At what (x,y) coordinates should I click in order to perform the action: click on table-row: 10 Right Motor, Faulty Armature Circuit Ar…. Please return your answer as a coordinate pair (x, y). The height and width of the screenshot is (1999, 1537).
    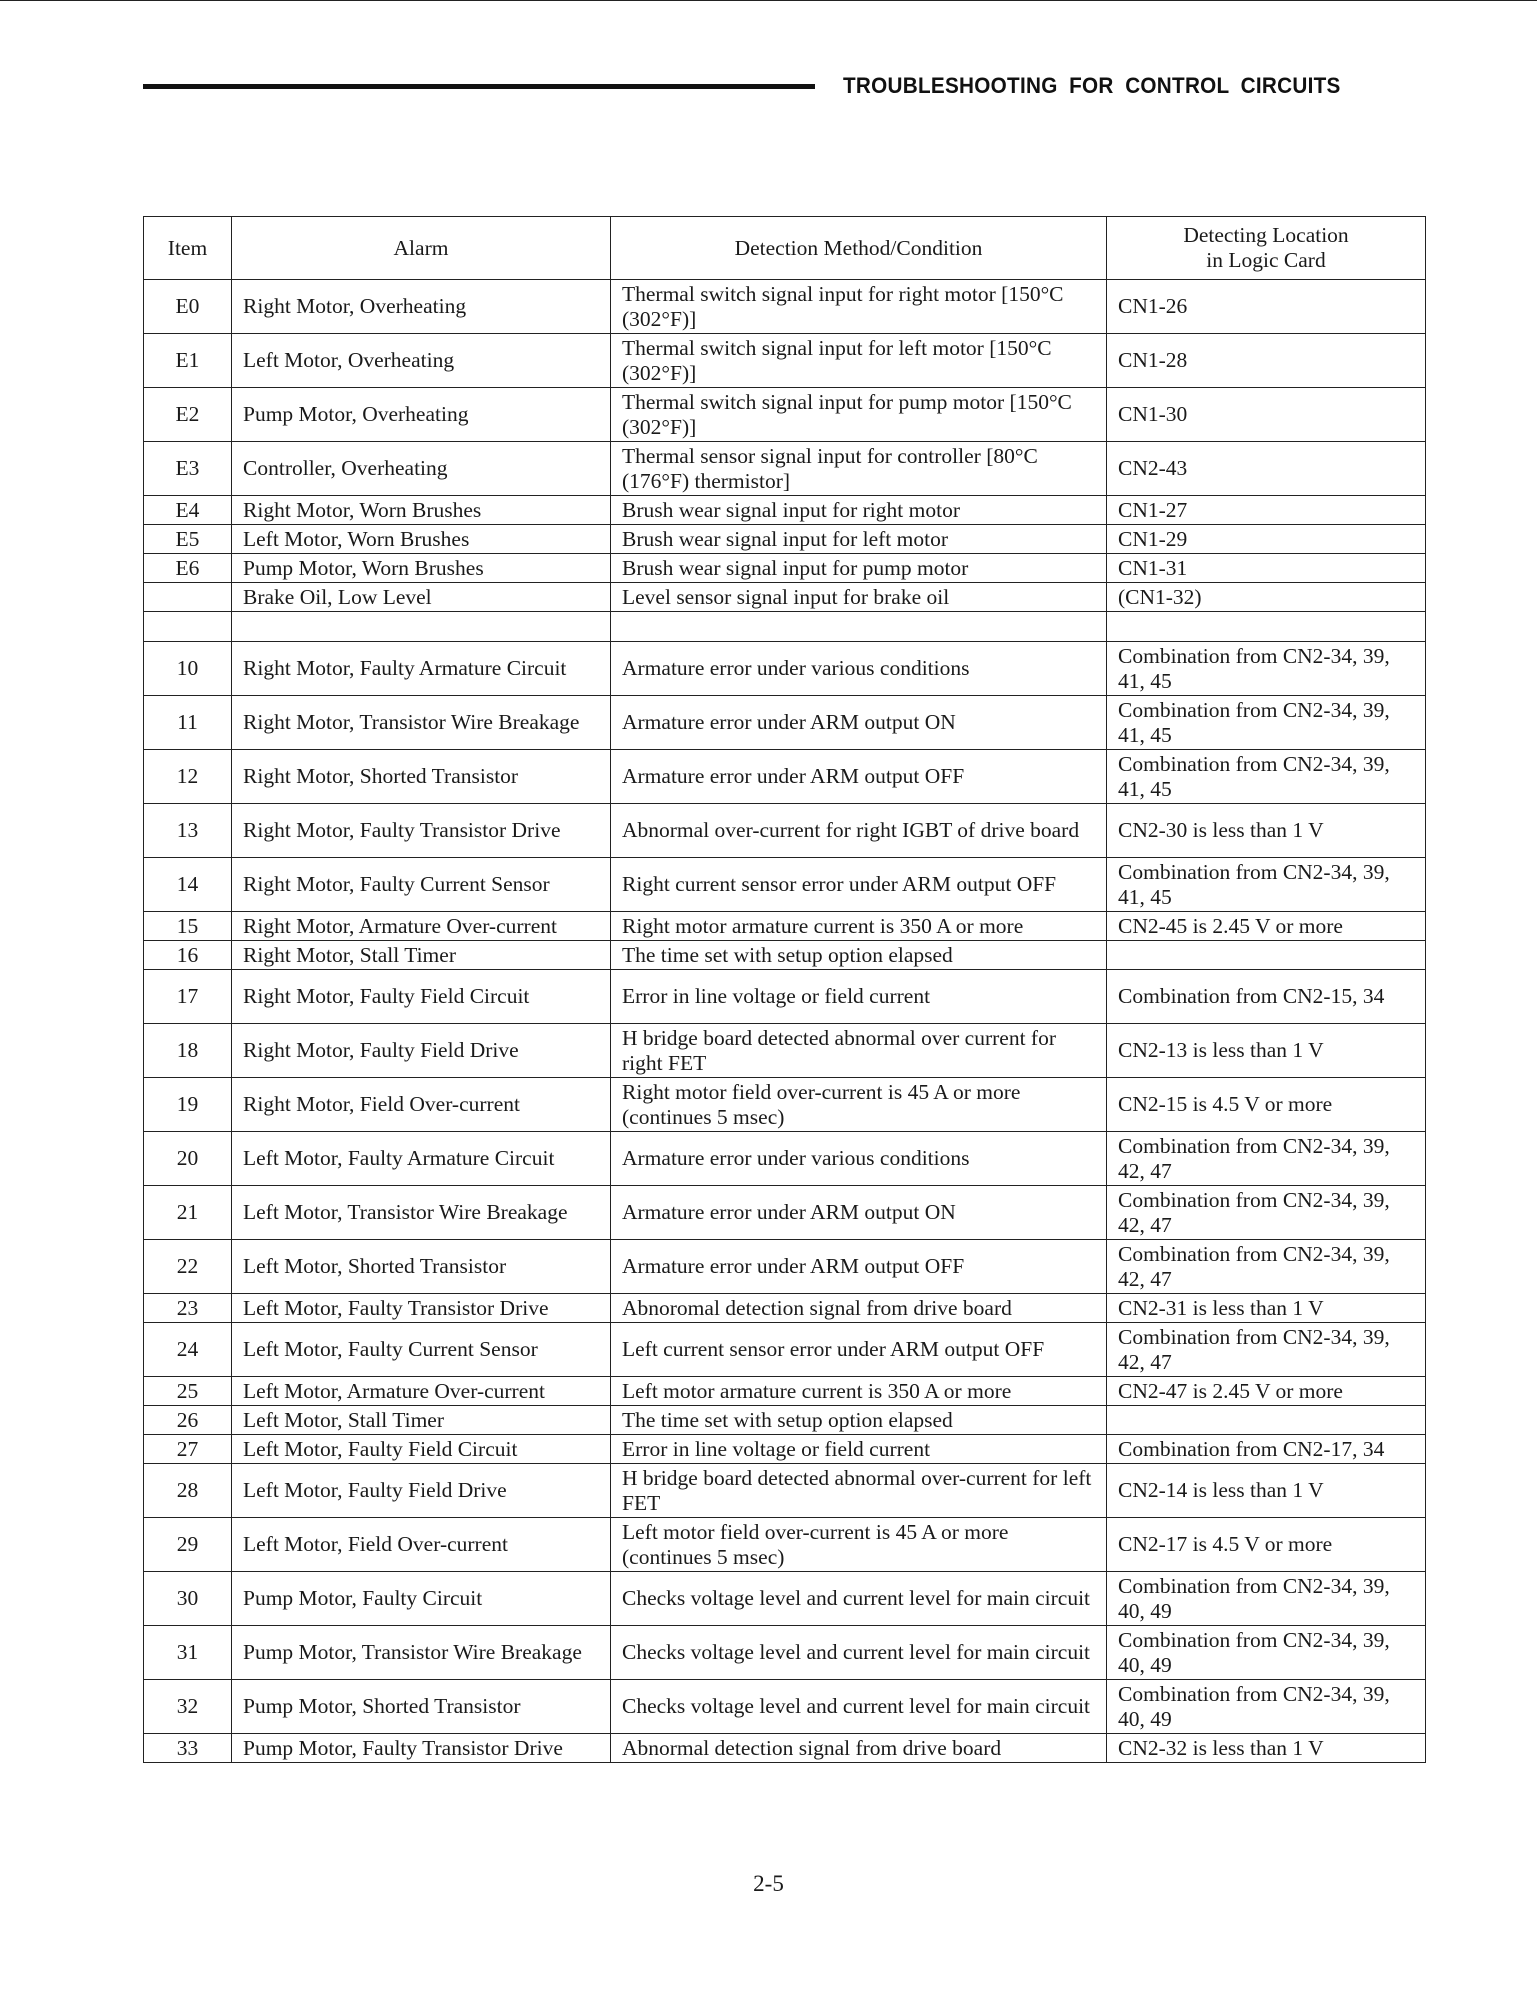
    Looking at the image, I should click on (784, 668).